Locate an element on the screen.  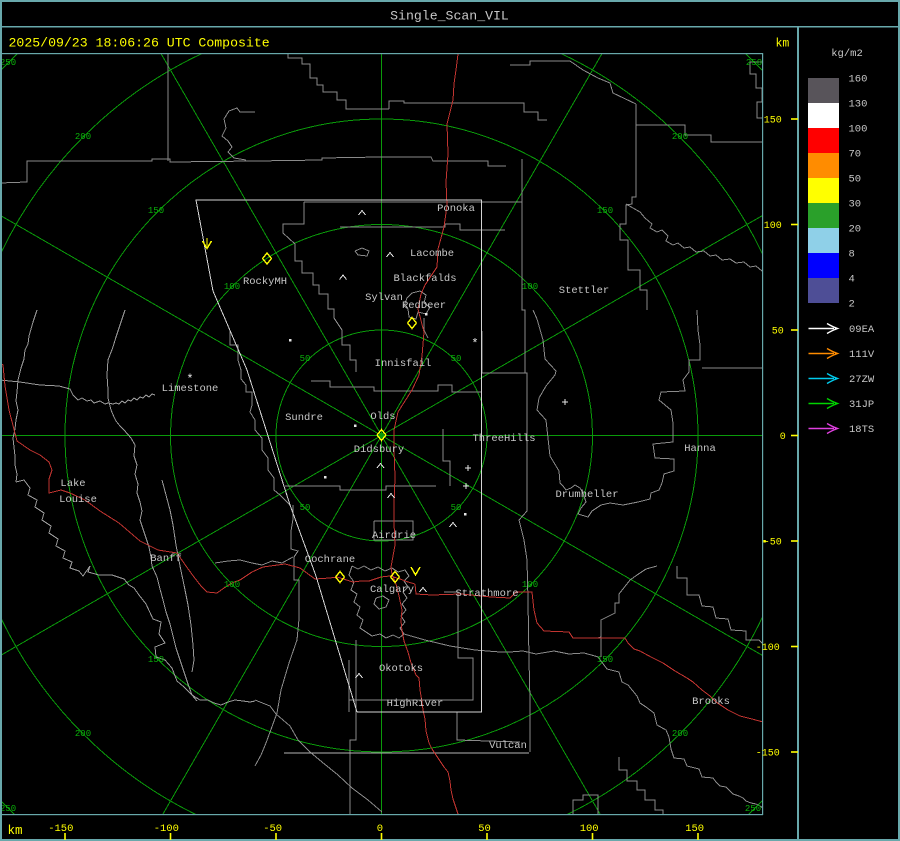
svg-text: 31JP is located at coordinates (861, 405).